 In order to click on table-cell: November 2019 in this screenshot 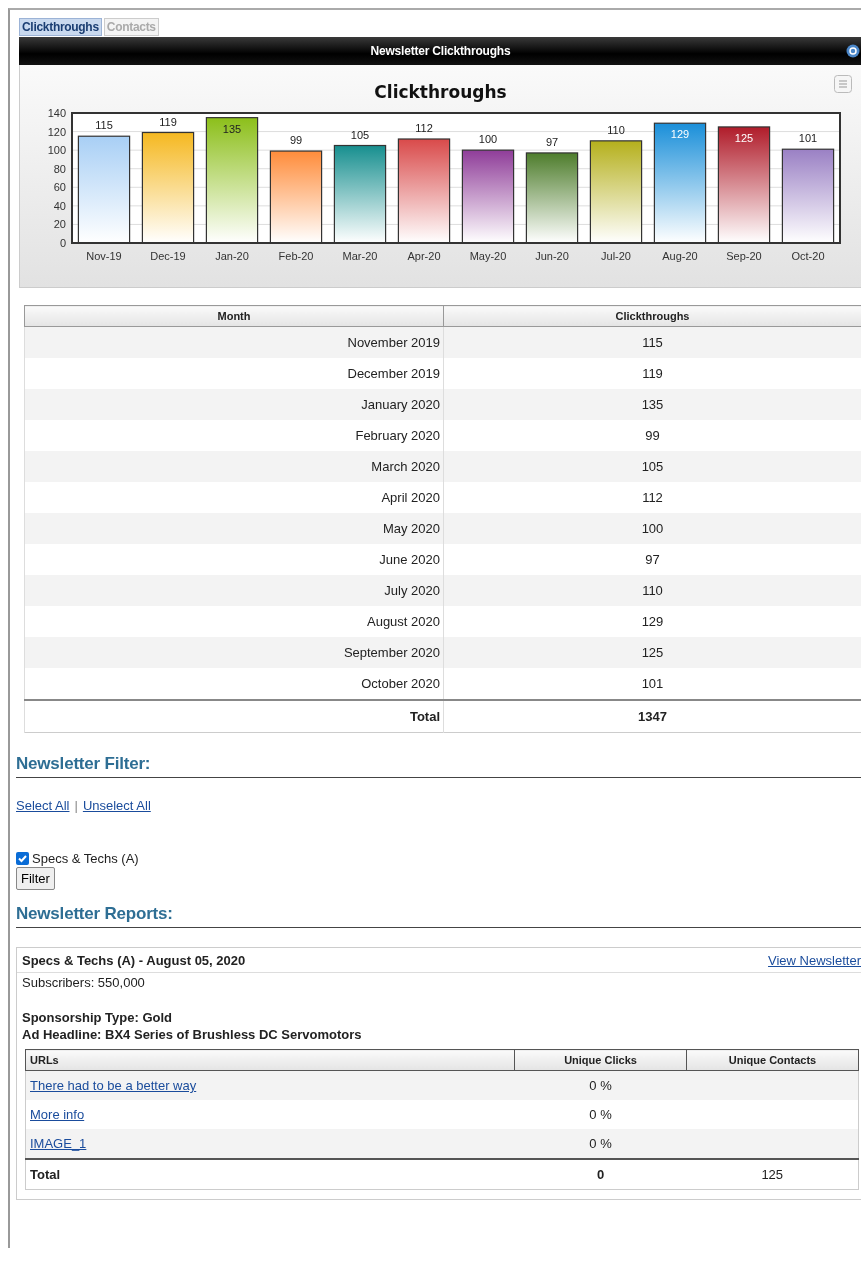, I will do `click(234, 342)`.